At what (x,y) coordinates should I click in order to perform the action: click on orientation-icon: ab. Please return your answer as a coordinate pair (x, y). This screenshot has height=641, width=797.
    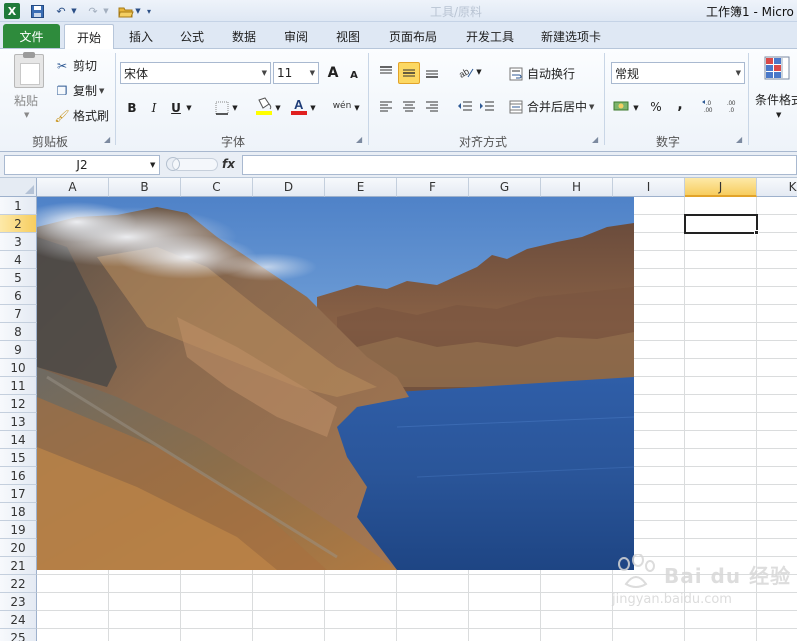
    Looking at the image, I should click on (466, 72).